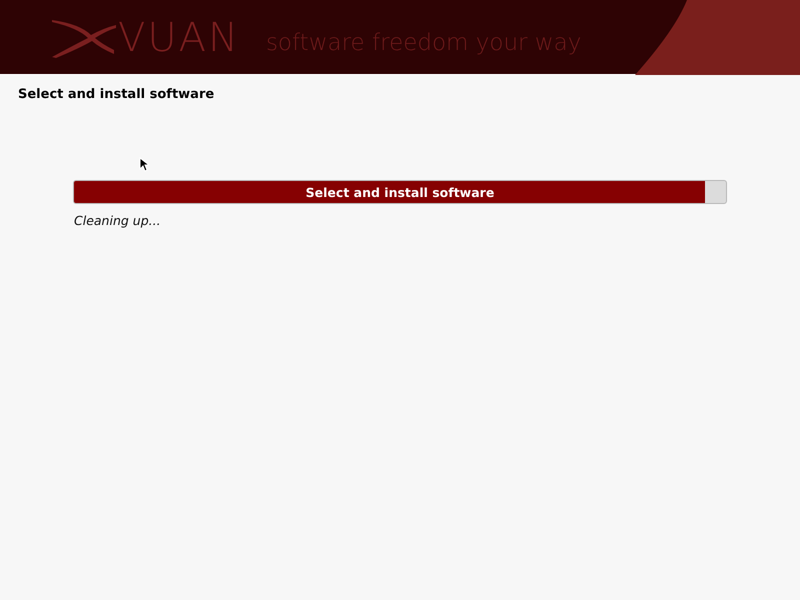 The width and height of the screenshot is (800, 600). What do you see at coordinates (144, 164) in the screenshot?
I see `cursor-icon` at bounding box center [144, 164].